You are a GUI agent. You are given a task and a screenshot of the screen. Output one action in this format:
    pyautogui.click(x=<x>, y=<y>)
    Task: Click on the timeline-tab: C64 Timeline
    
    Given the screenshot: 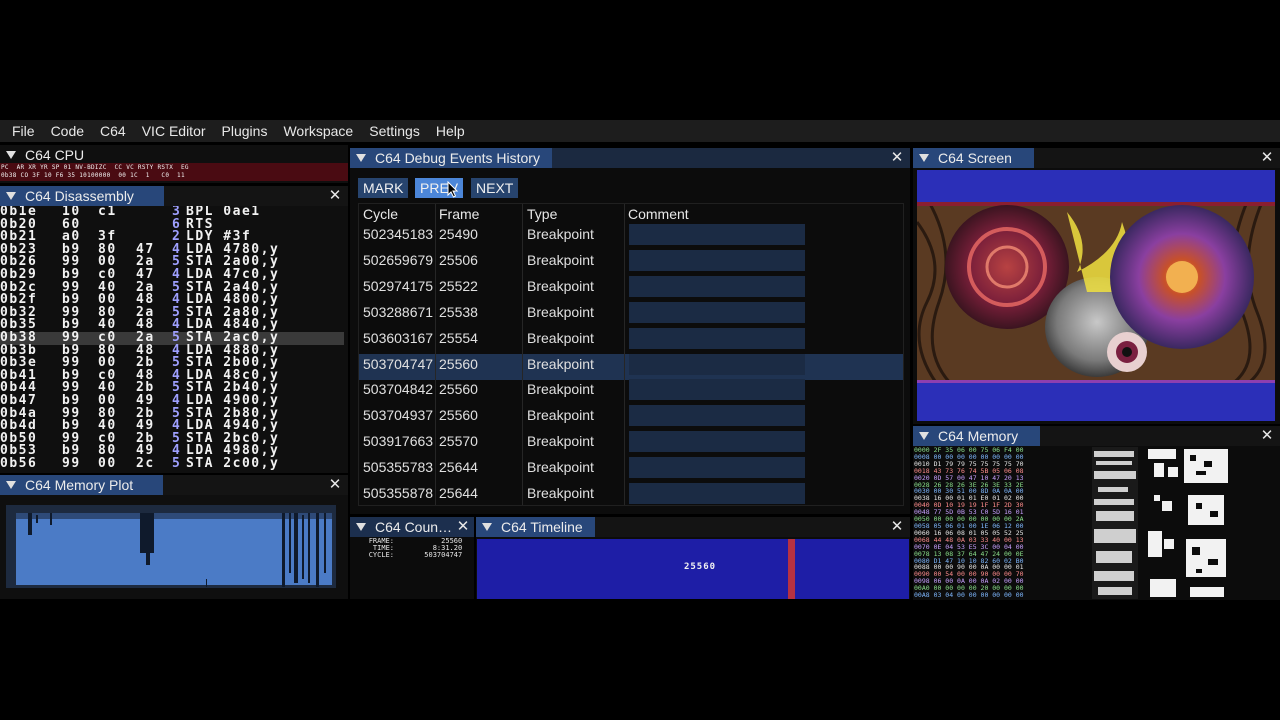 What is the action you would take?
    pyautogui.click(x=535, y=527)
    